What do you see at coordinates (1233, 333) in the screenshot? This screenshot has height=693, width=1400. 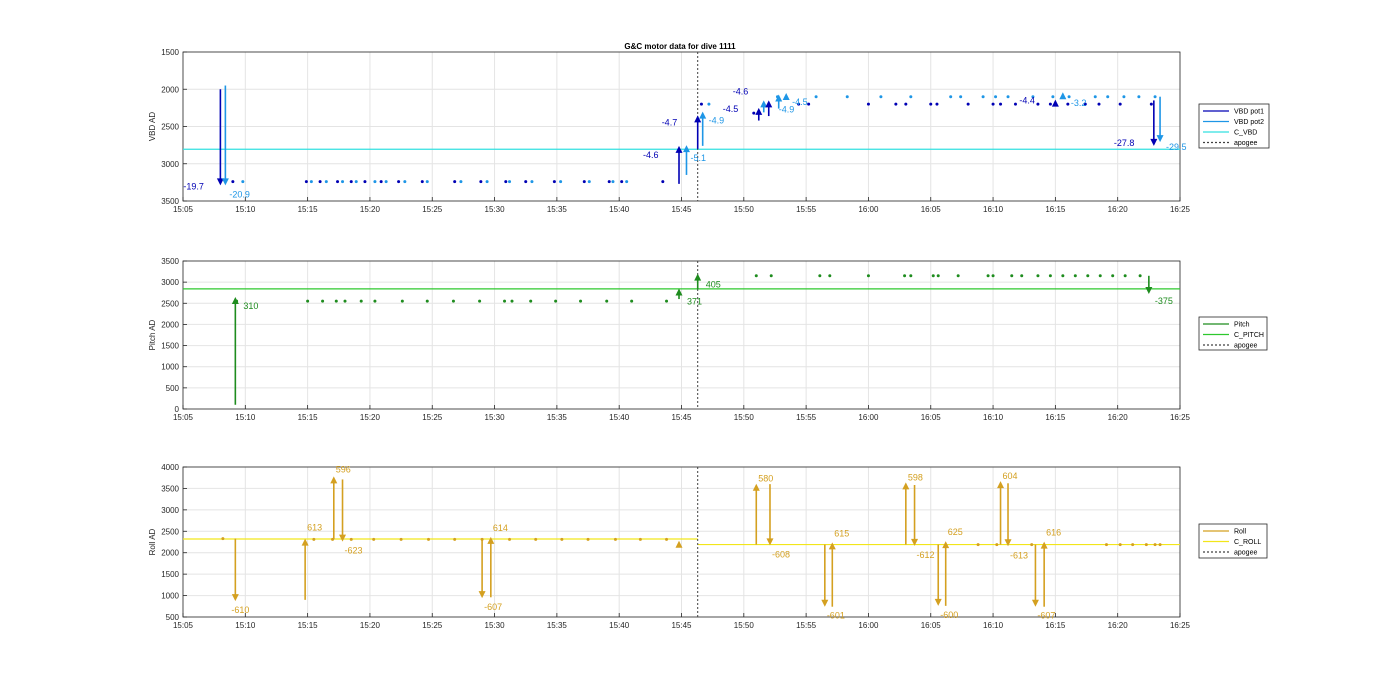 I see `legend: Pitch C_PITCHapogee` at bounding box center [1233, 333].